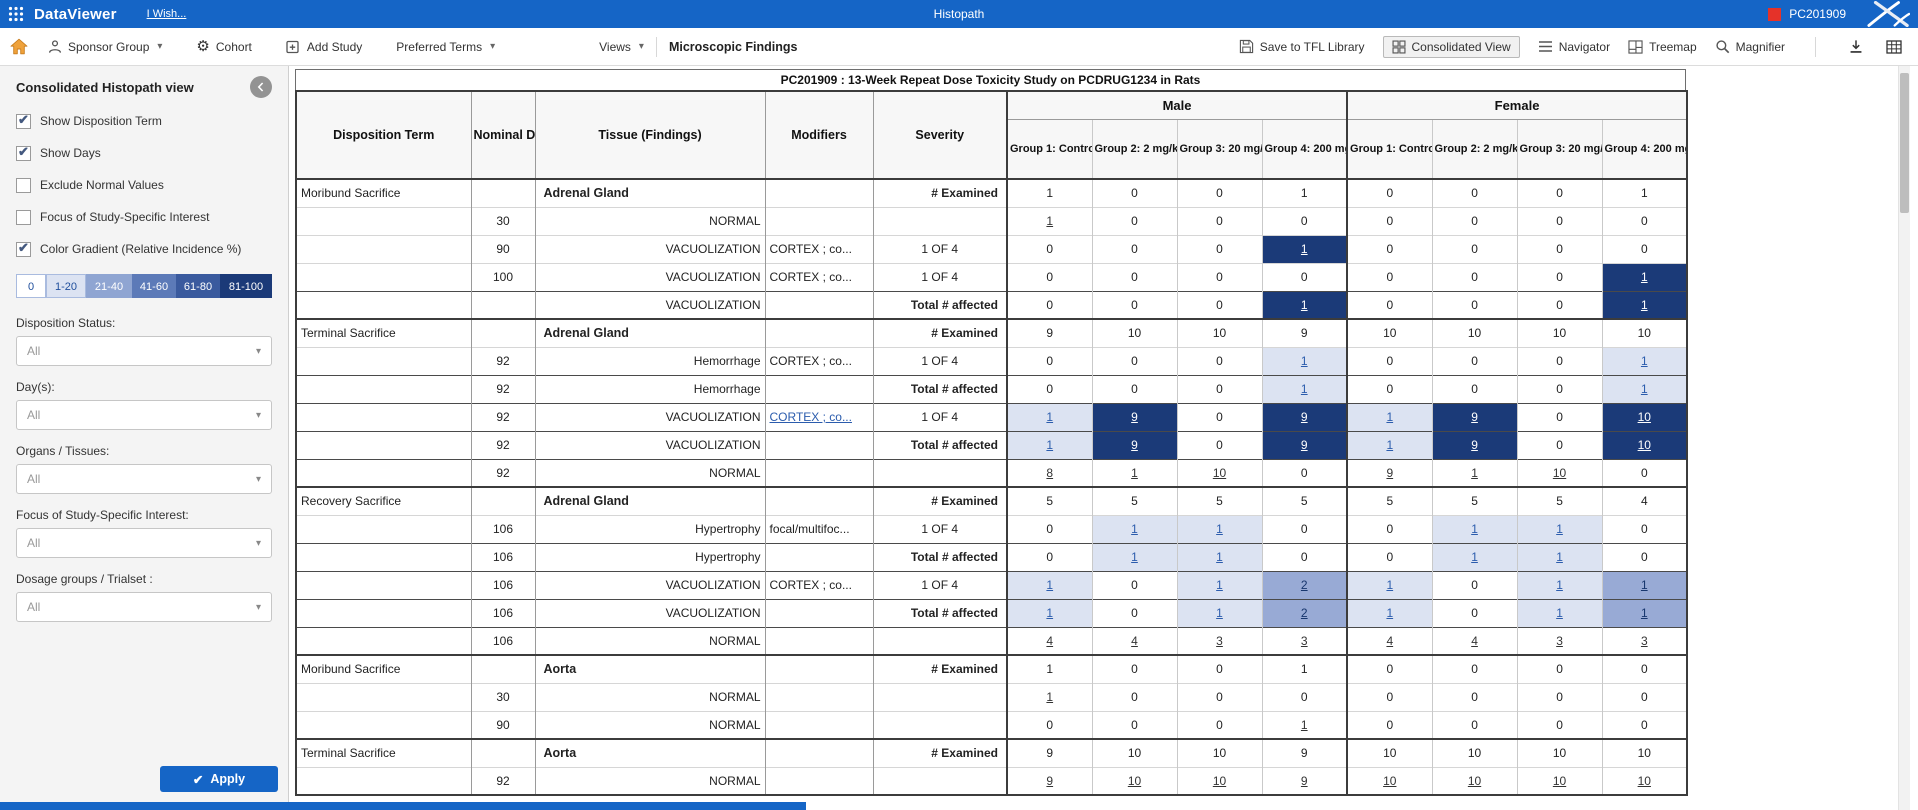 The height and width of the screenshot is (810, 1918). What do you see at coordinates (144, 479) in the screenshot?
I see `filter-select-organs-tissues: All ▾` at bounding box center [144, 479].